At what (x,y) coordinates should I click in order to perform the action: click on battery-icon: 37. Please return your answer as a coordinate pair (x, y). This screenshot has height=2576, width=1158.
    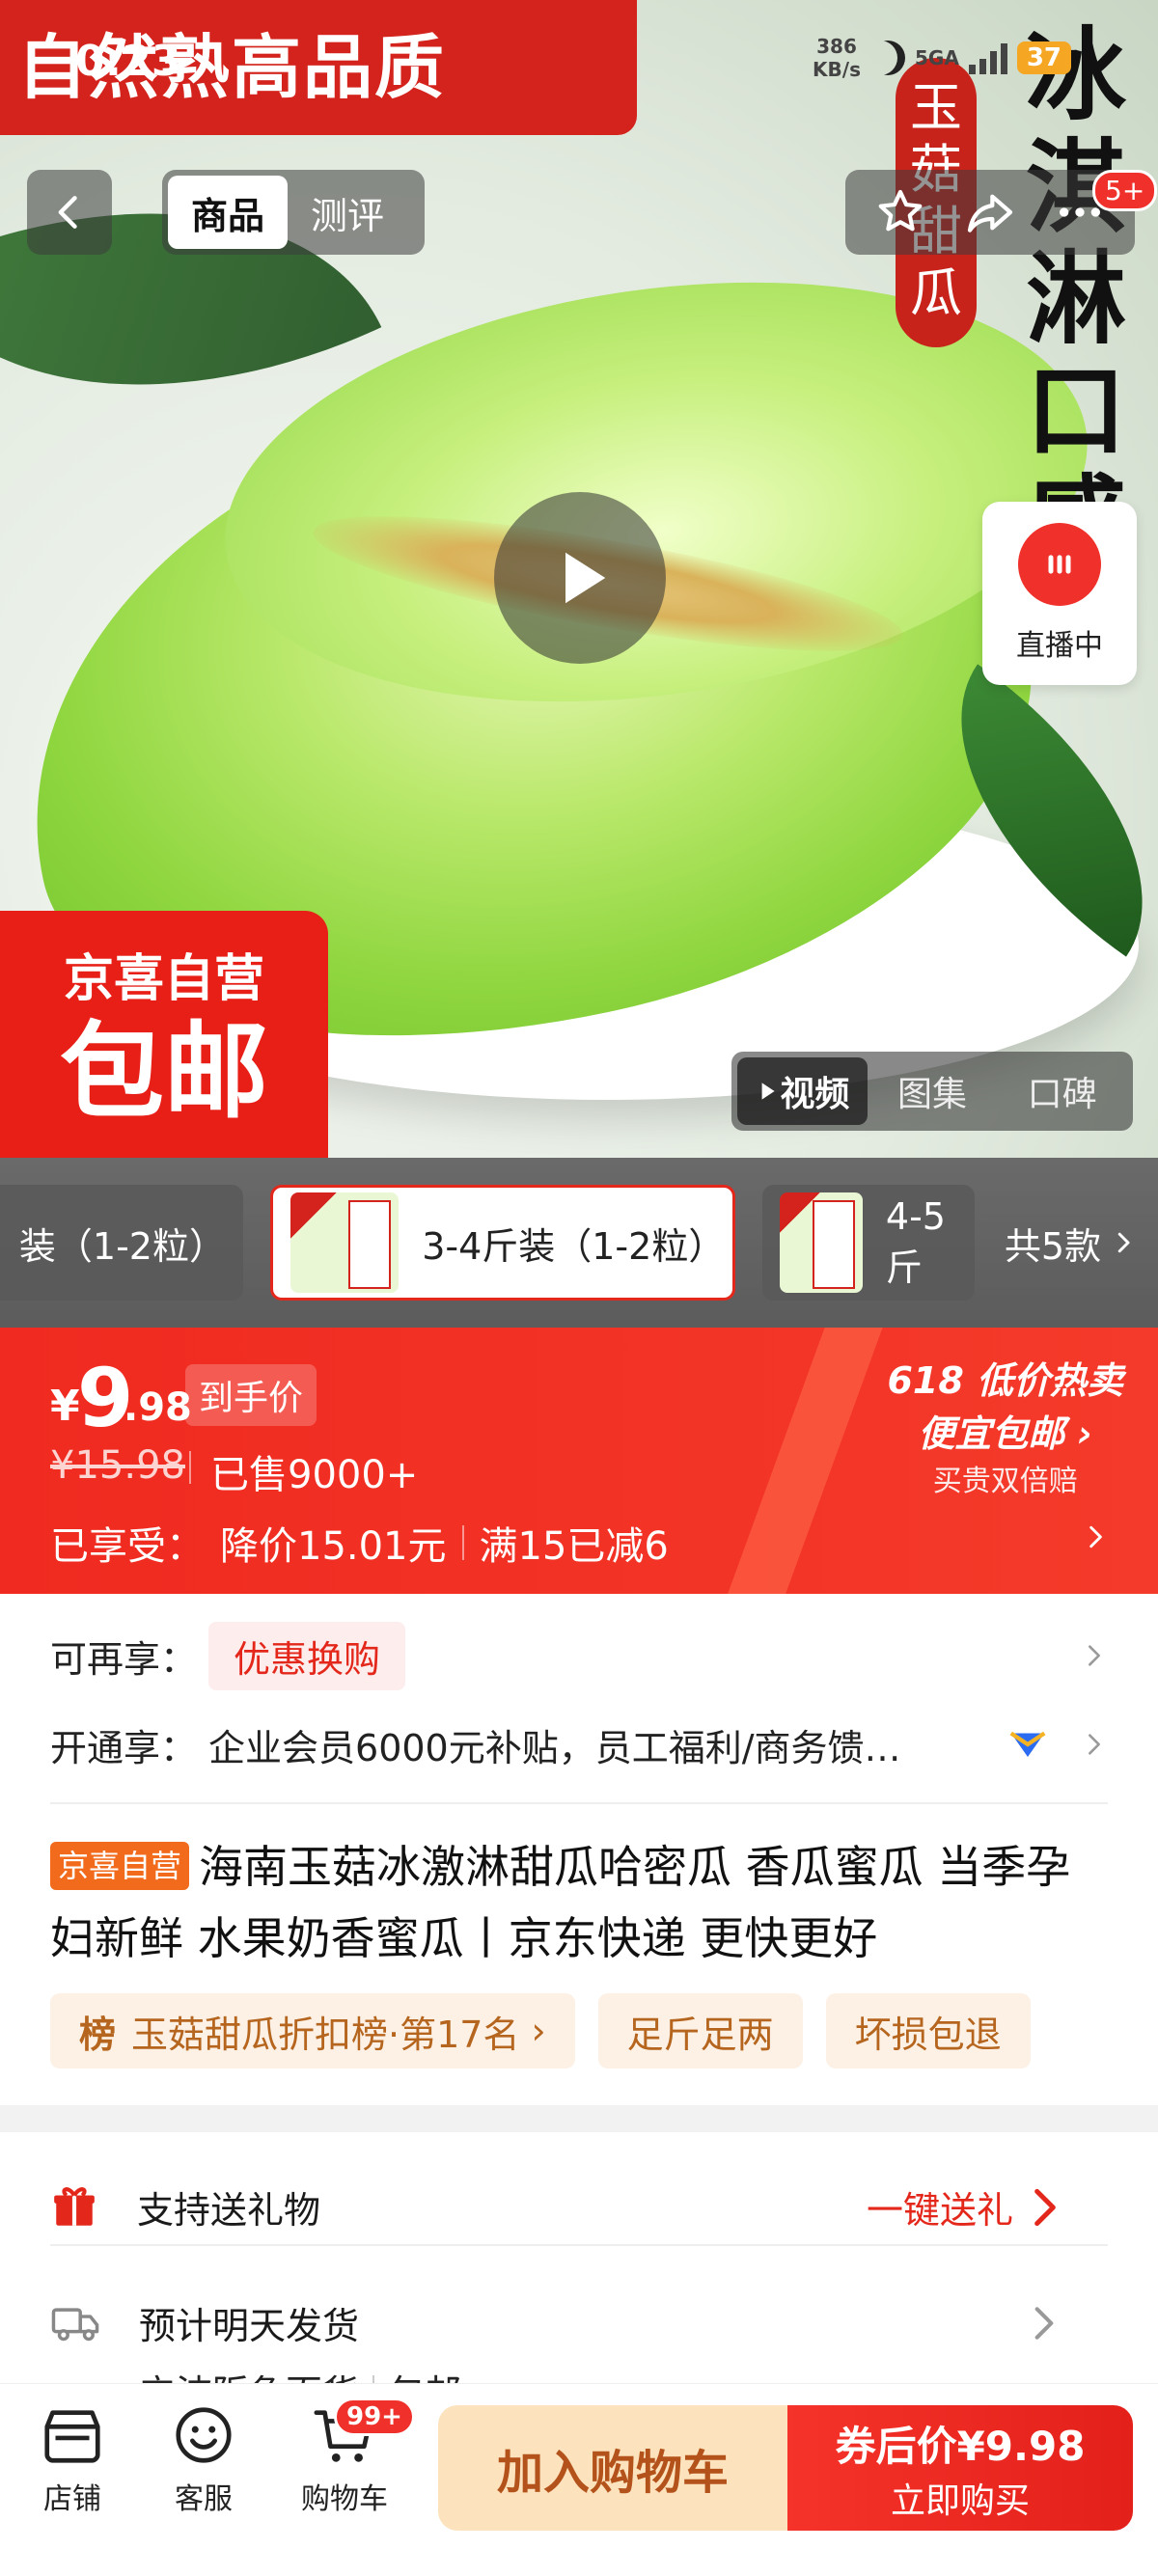
    Looking at the image, I should click on (1043, 58).